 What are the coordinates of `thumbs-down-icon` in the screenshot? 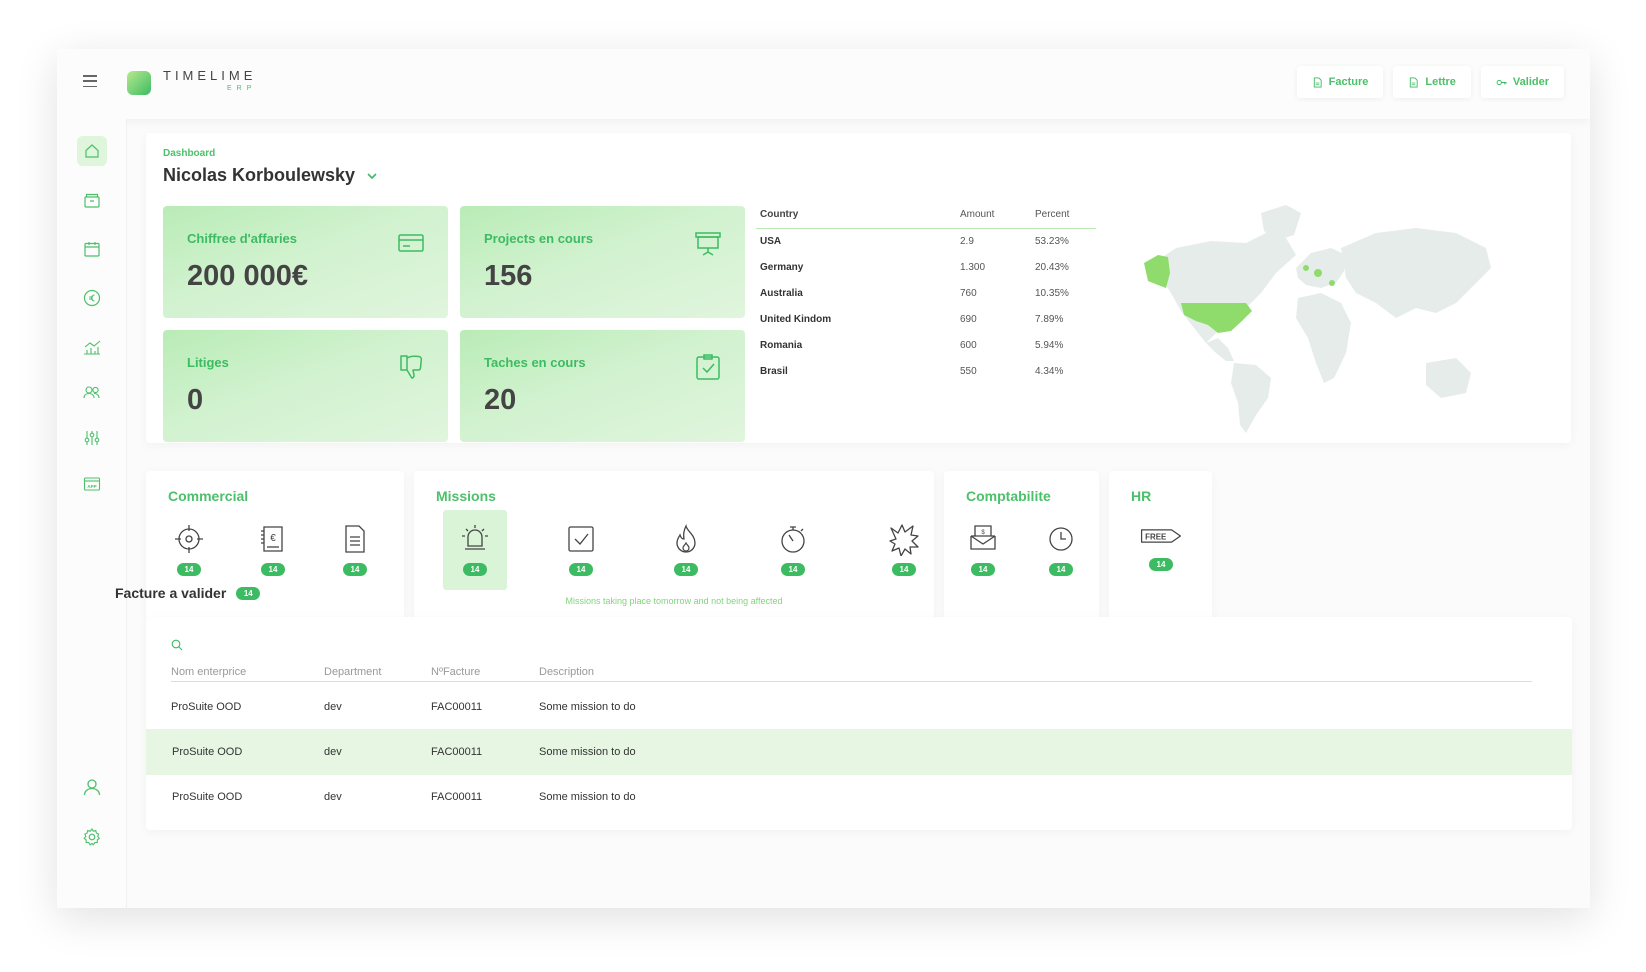 It's located at (411, 367).